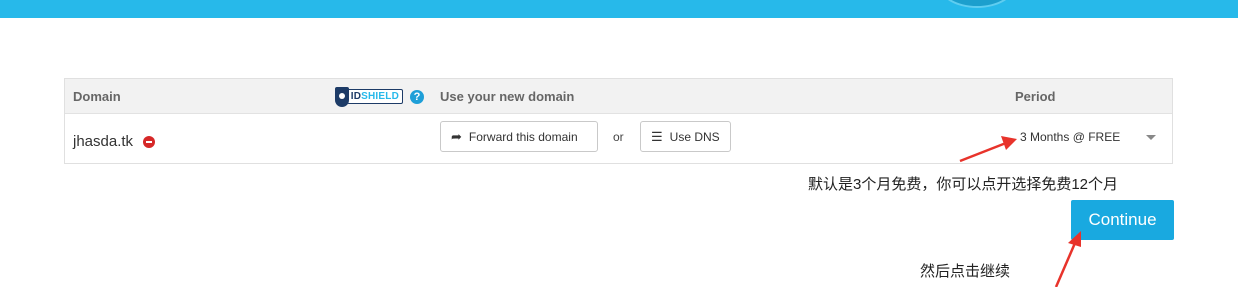  I want to click on arrow-to-period-select, so click(988, 149).